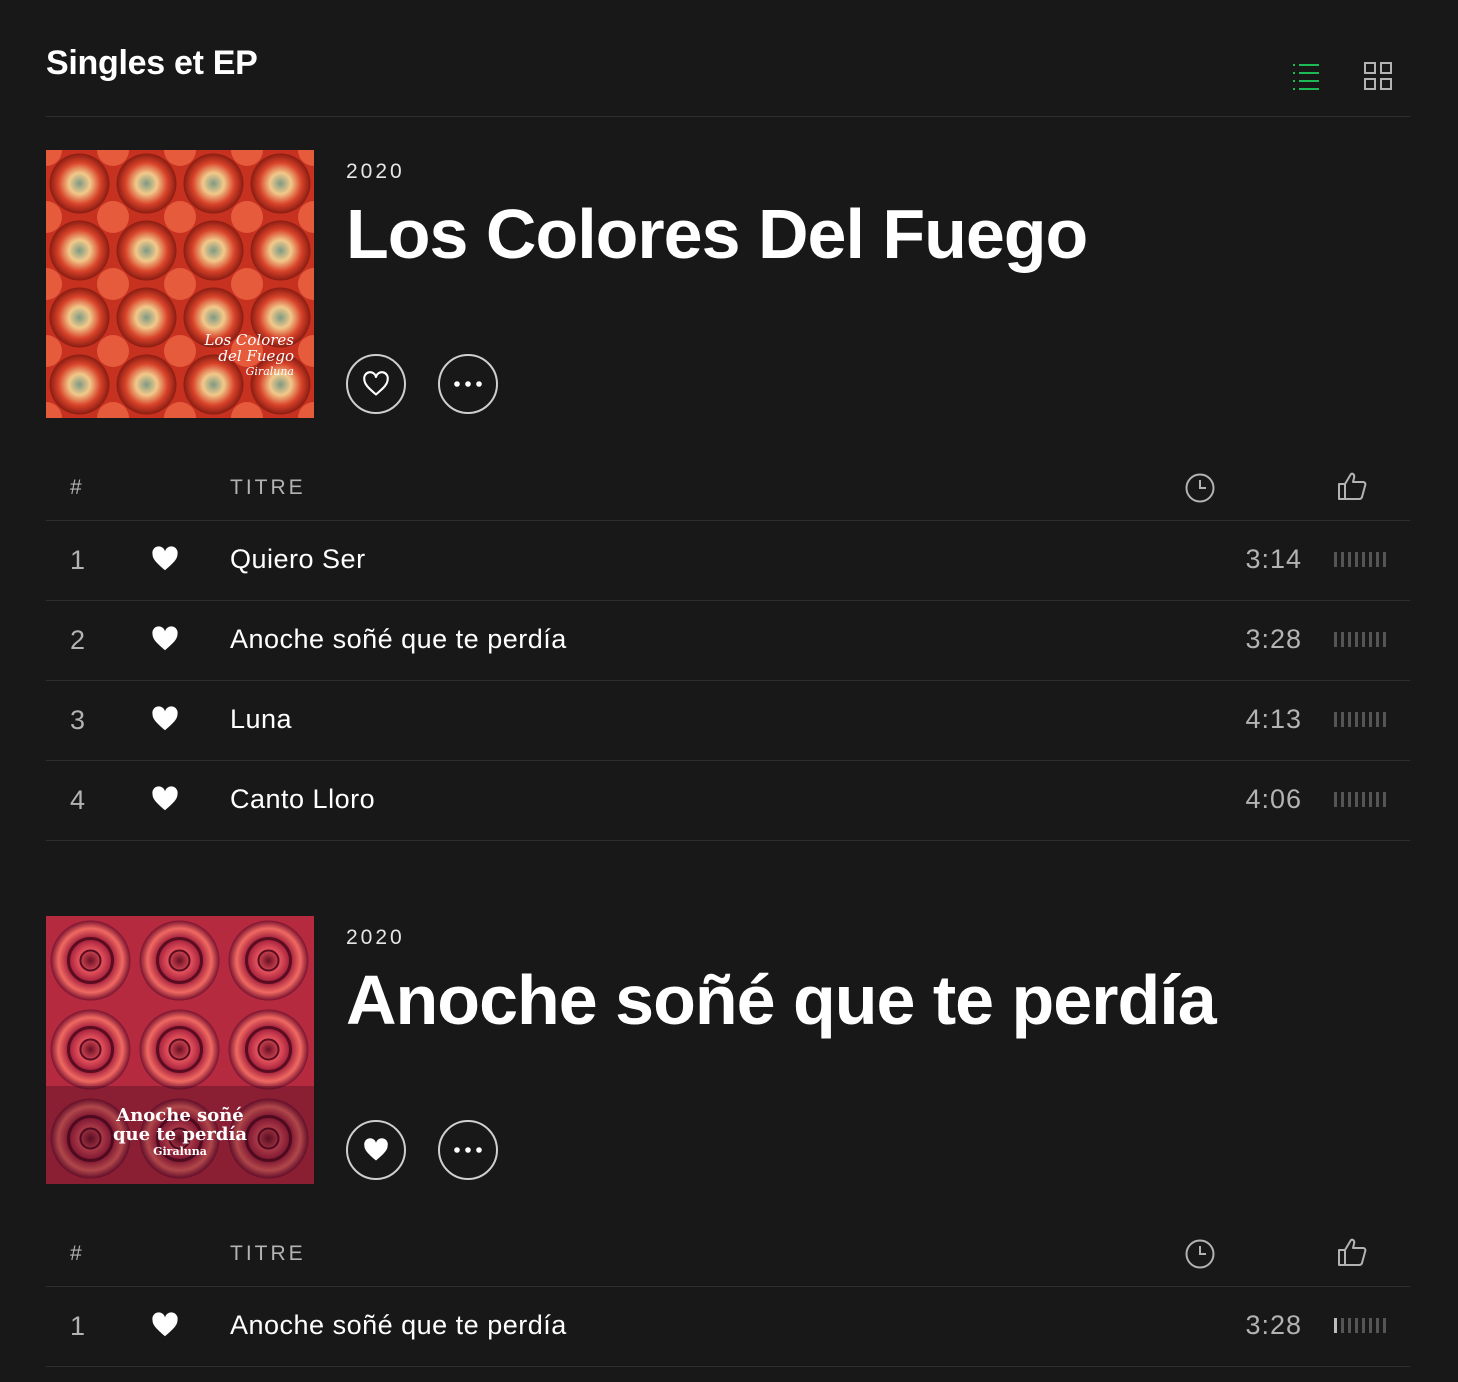  I want to click on grid-icon, so click(1378, 76).